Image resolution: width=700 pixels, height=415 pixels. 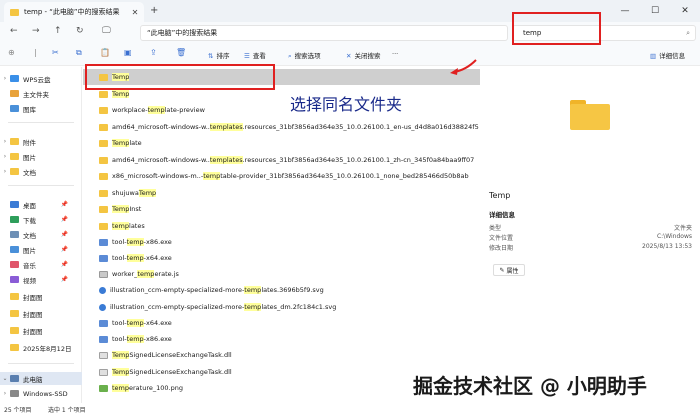 I want to click on close-search-button: ✕ 关闭搜索, so click(x=363, y=55).